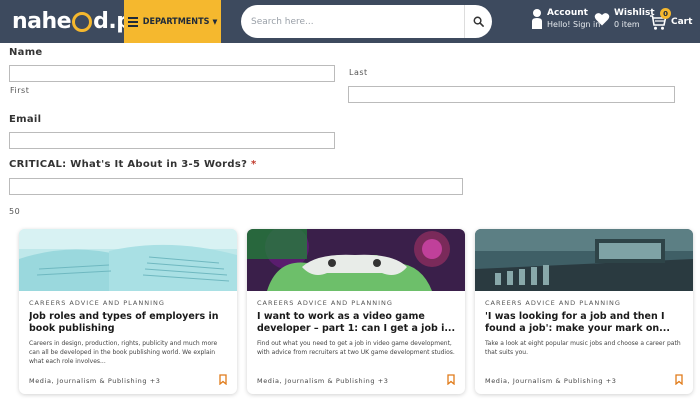 This screenshot has width=700, height=400. I want to click on card-1-image, so click(128, 260).